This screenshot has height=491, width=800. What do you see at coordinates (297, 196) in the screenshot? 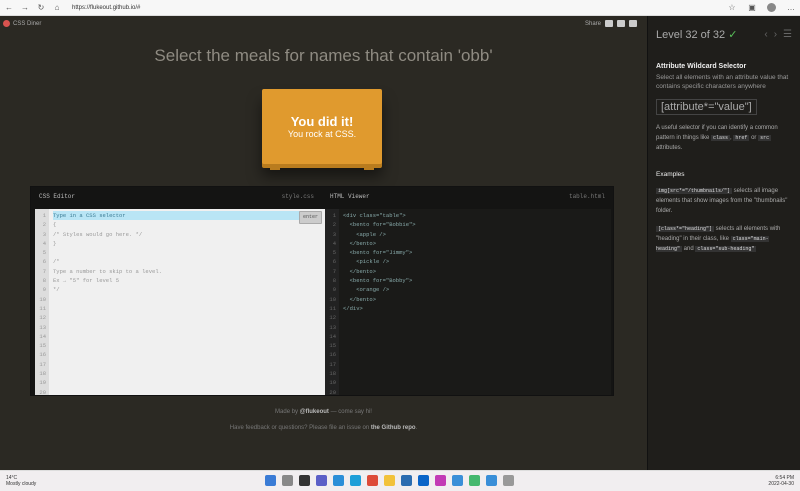
I see `css-file-name: style.css` at bounding box center [297, 196].